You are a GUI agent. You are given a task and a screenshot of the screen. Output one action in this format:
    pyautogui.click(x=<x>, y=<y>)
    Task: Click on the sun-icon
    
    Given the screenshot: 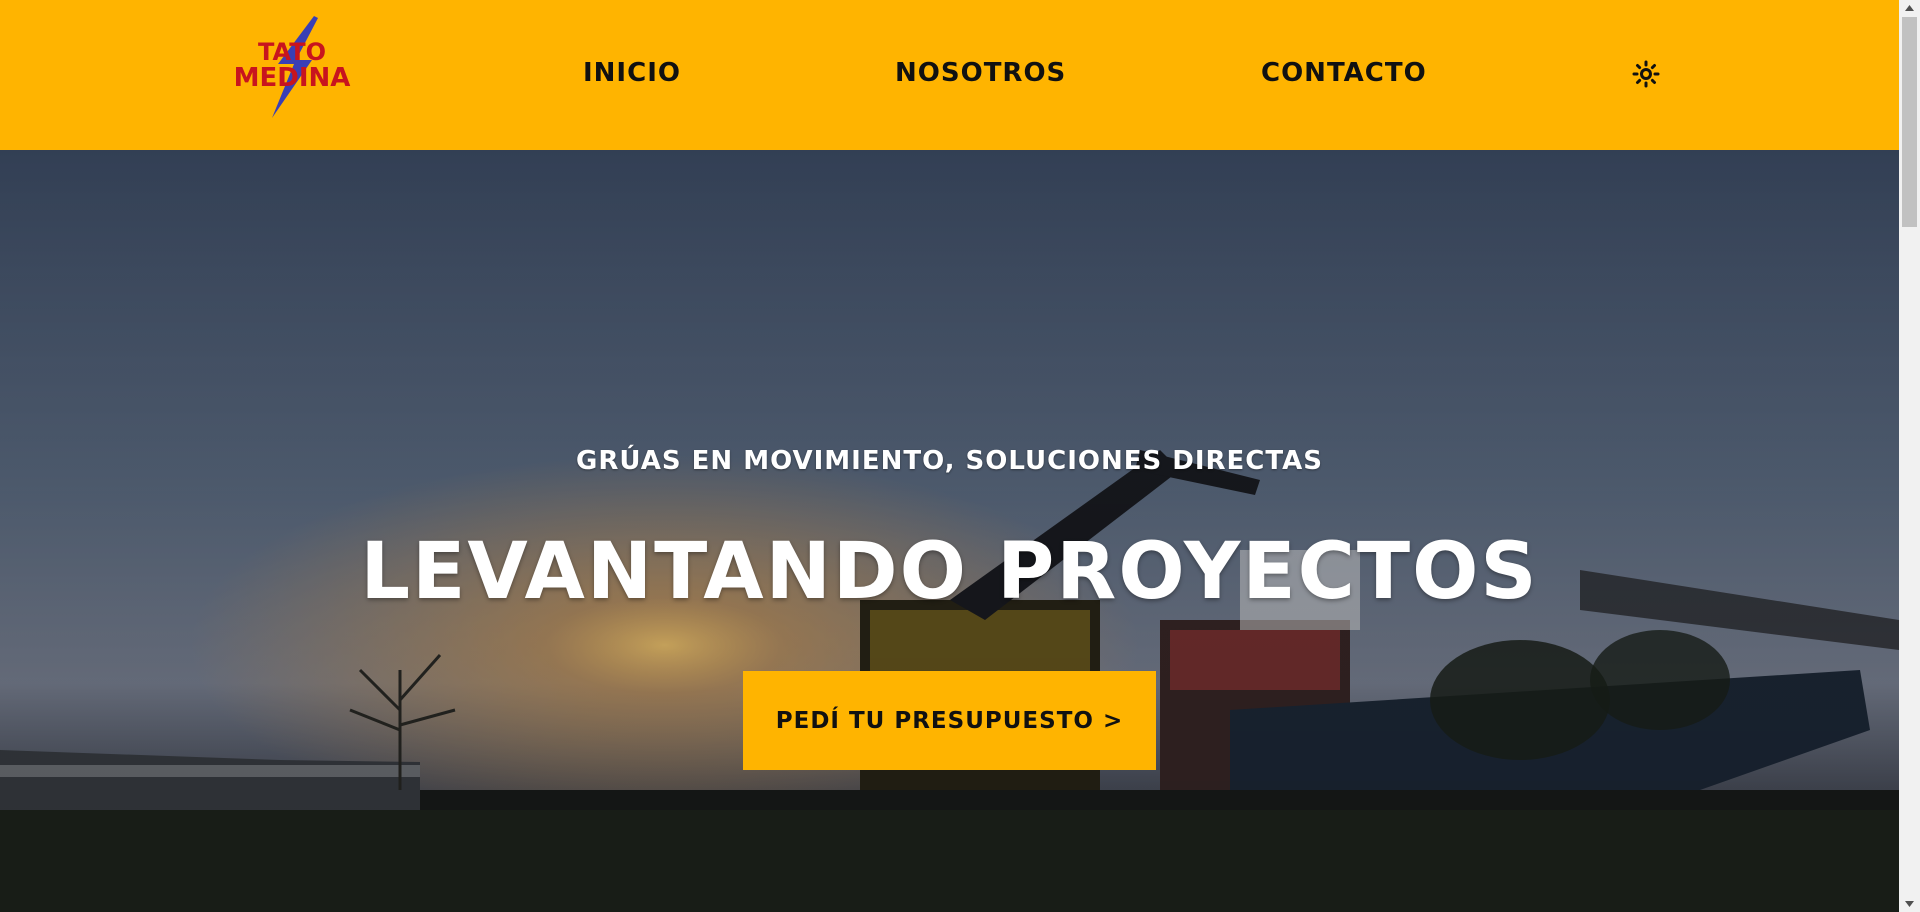 What is the action you would take?
    pyautogui.click(x=1646, y=74)
    